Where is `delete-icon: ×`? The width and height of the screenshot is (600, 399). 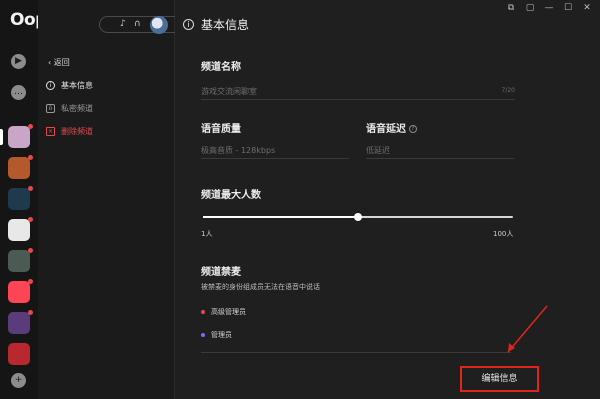 delete-icon: × is located at coordinates (50, 131).